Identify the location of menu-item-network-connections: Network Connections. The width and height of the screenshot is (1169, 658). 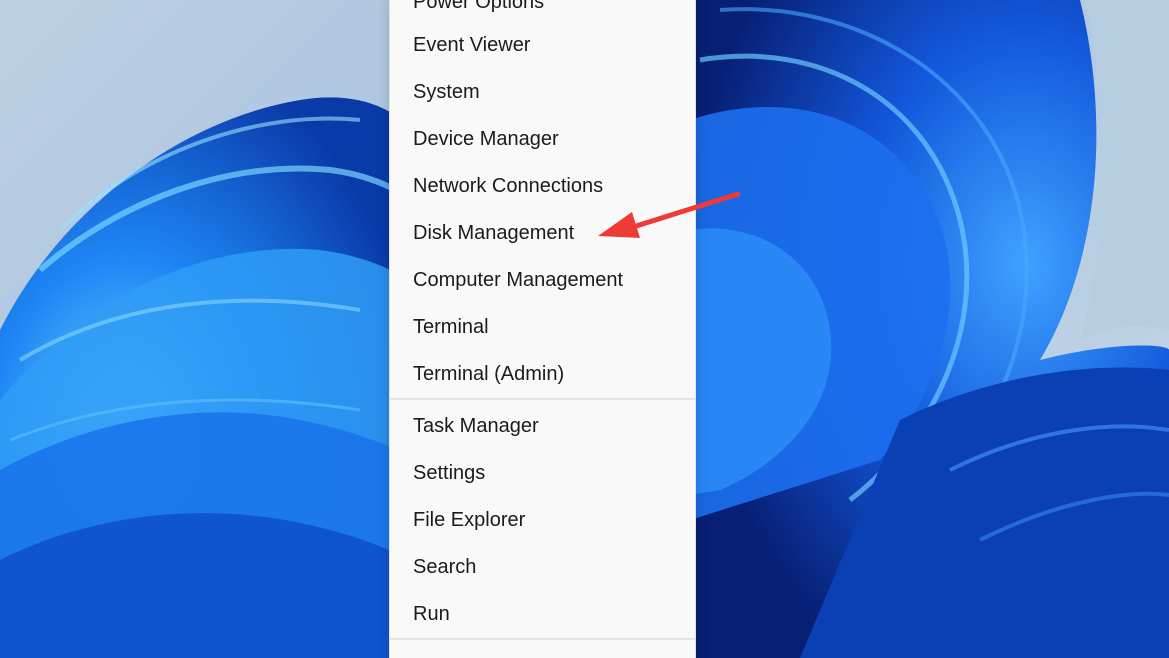
(542, 186).